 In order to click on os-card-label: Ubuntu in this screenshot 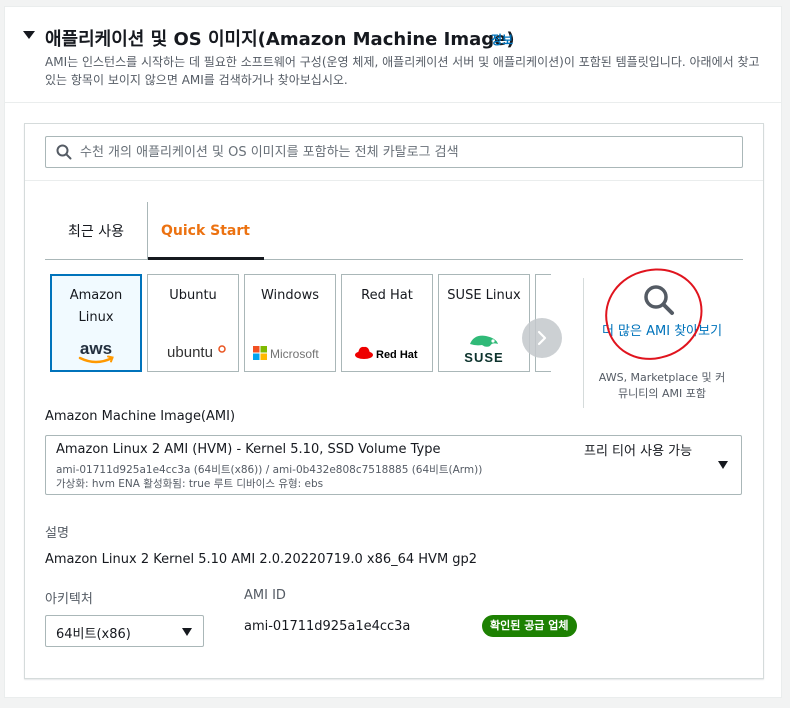, I will do `click(193, 295)`.